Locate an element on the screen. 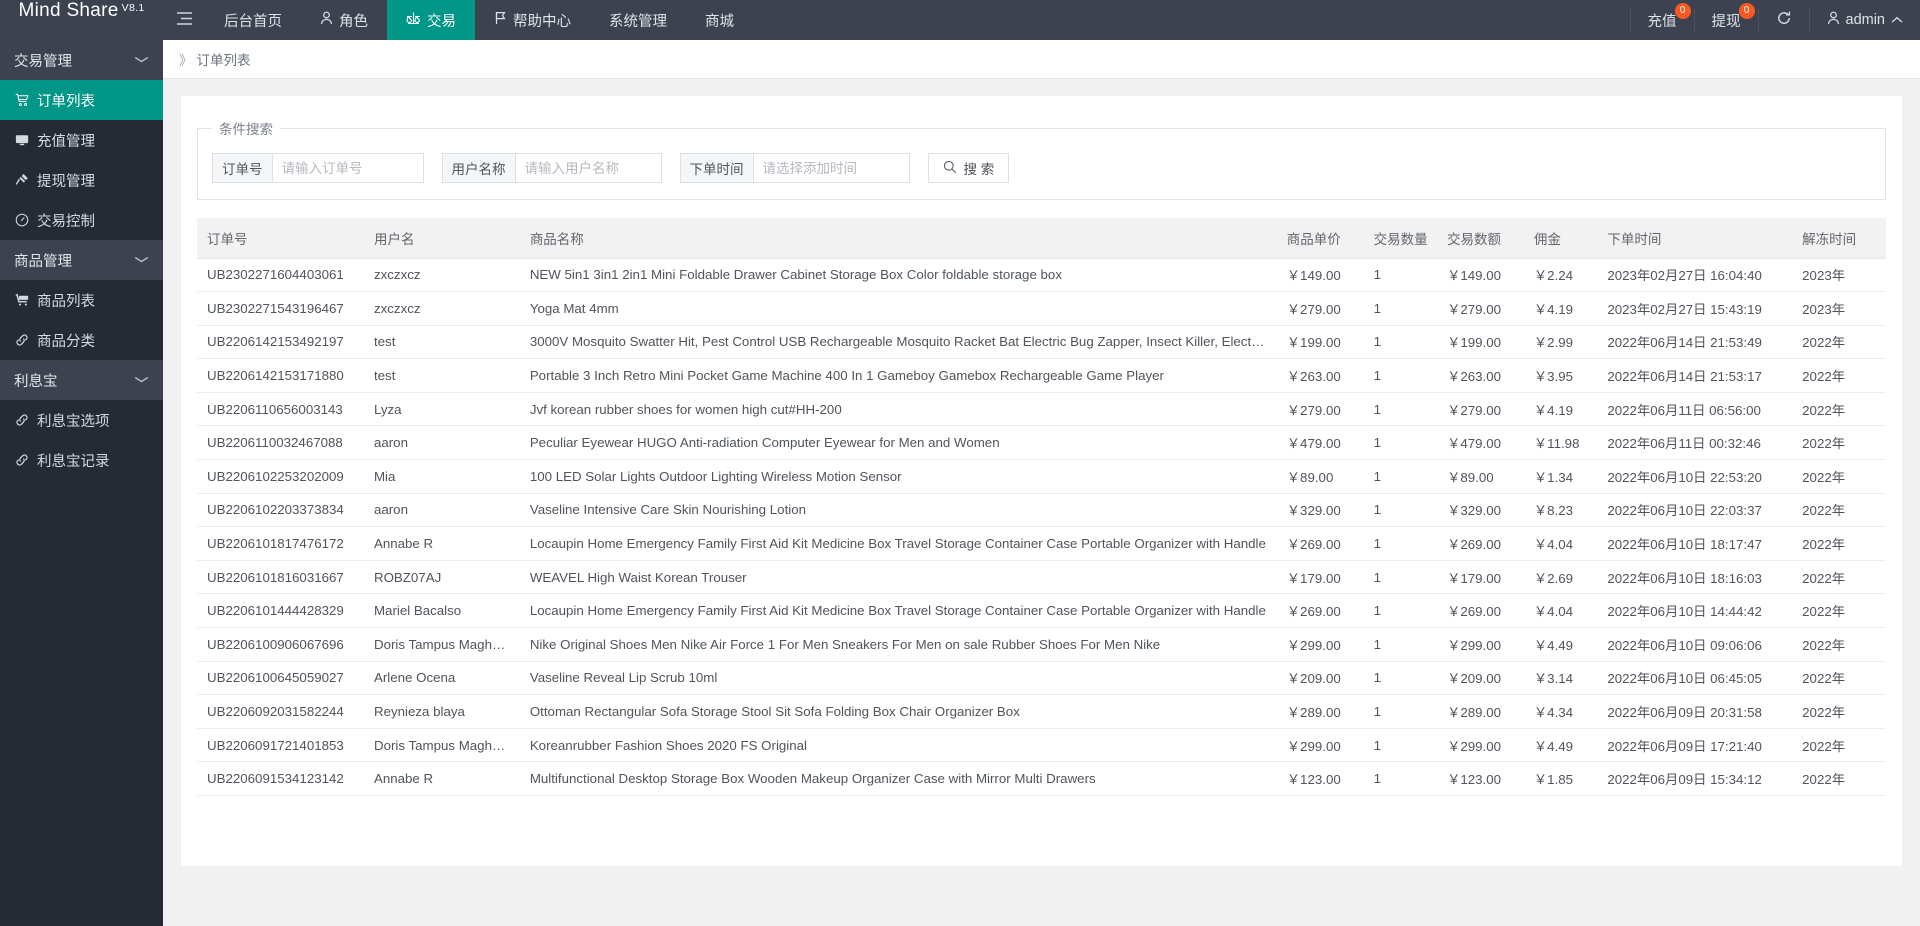  nav-item-help-center: 帮助中心 is located at coordinates (532, 20).